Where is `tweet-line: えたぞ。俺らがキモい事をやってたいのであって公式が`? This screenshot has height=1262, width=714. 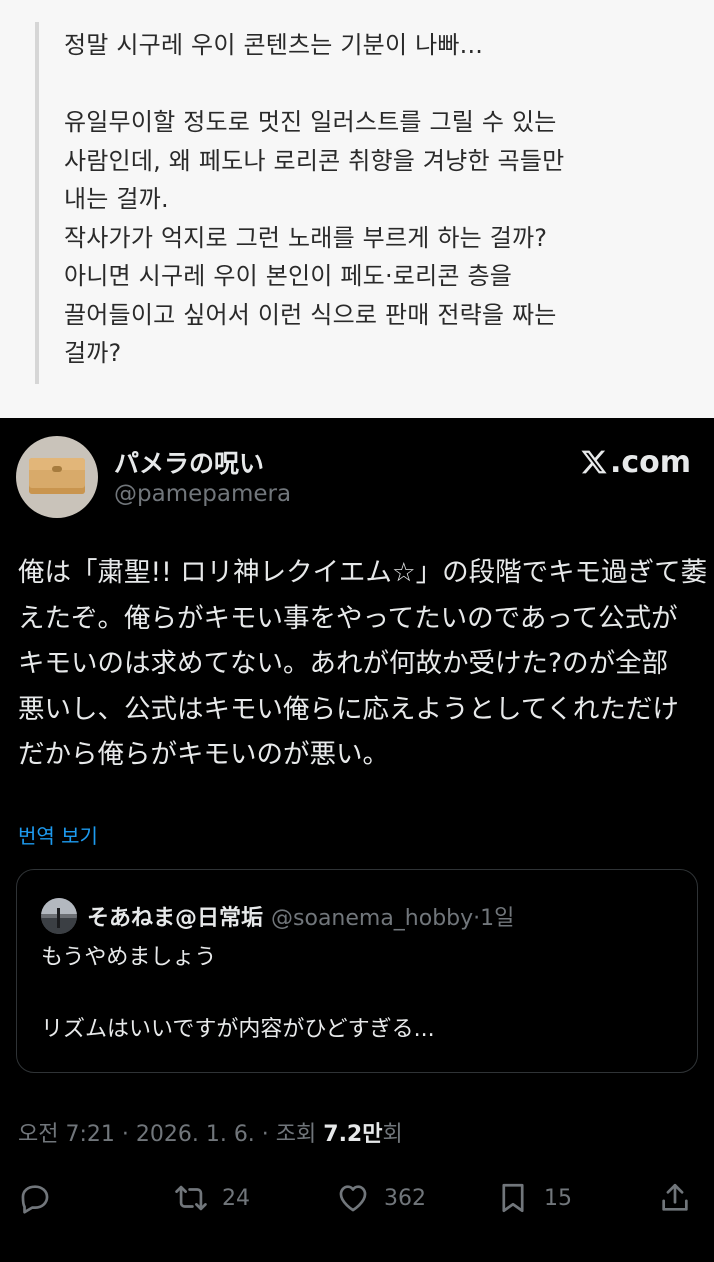
tweet-line: えたぞ。俺らがキモい事をやってたいのであって公式が is located at coordinates (348, 618).